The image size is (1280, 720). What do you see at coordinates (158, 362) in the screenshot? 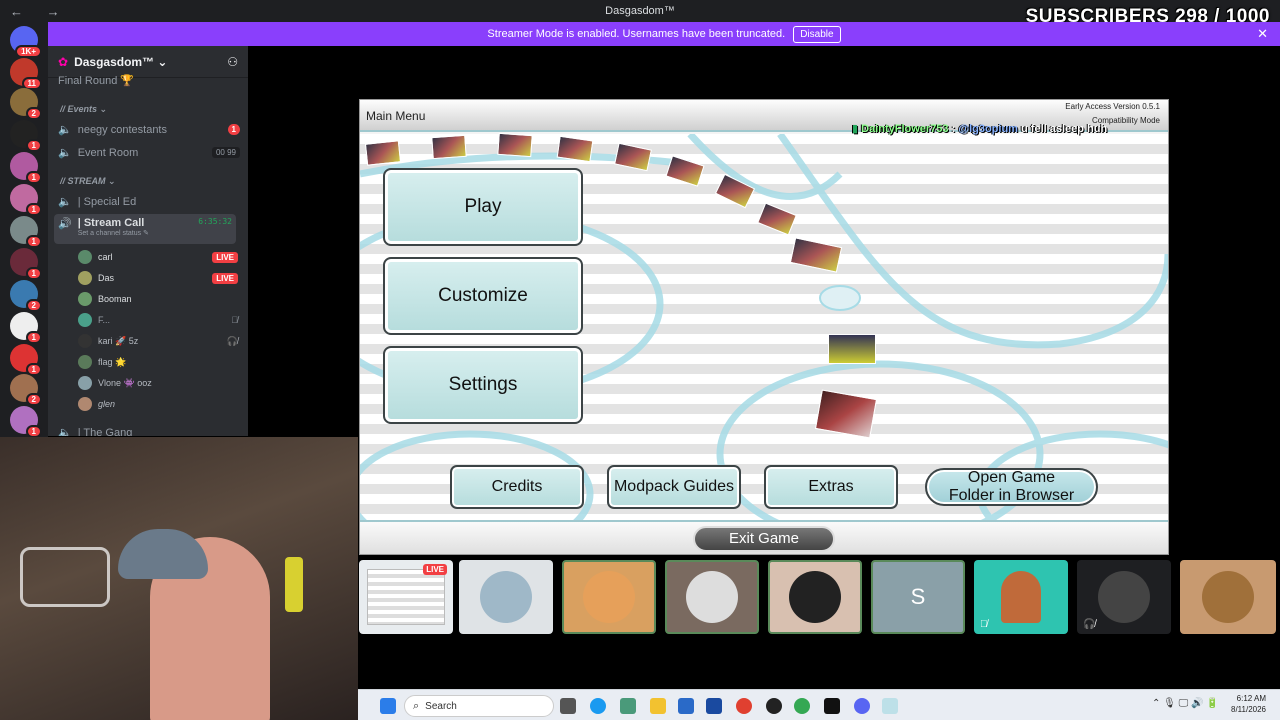
I see `voice-user: flag 🌟` at bounding box center [158, 362].